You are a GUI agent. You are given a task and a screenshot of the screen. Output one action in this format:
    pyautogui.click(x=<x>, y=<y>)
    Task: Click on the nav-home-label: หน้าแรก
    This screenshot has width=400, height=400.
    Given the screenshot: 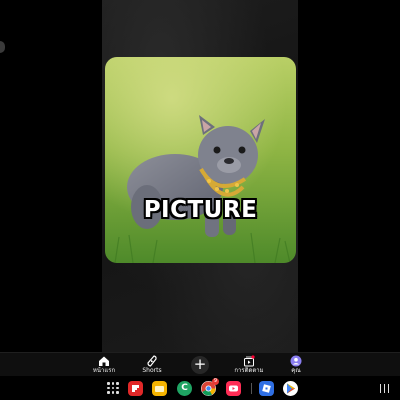 What is the action you would take?
    pyautogui.click(x=104, y=370)
    